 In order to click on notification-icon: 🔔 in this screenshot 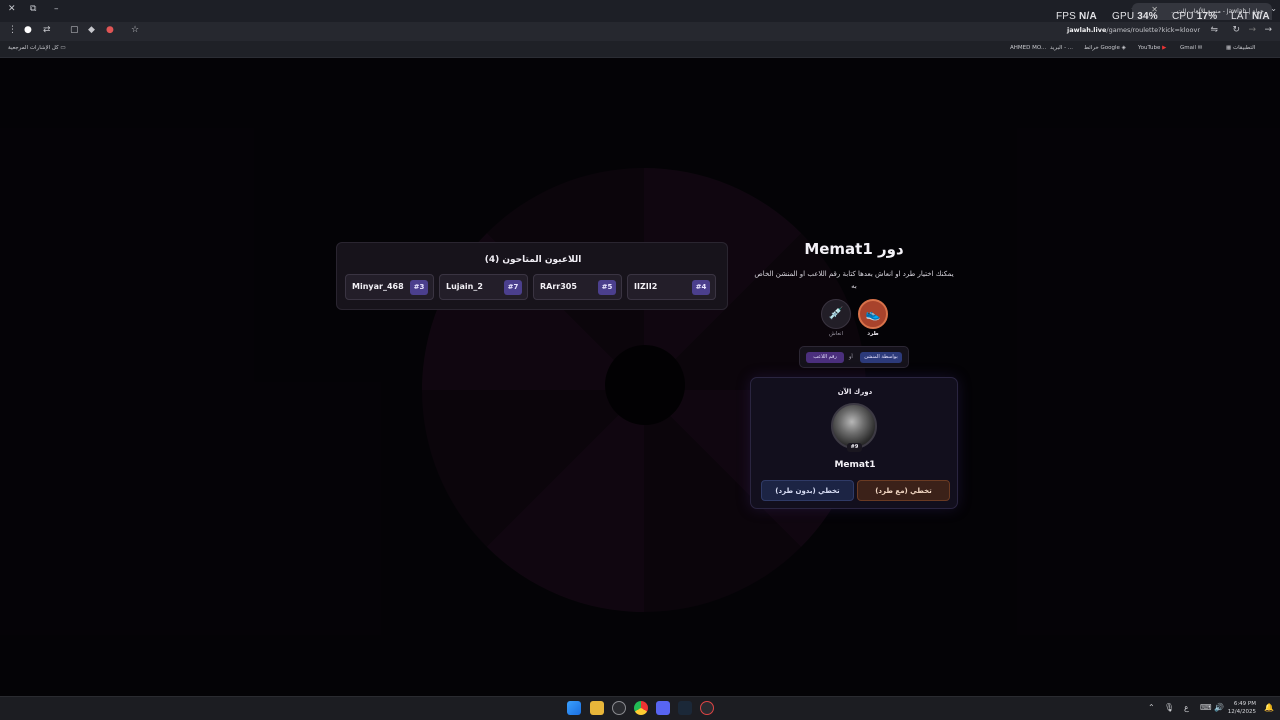, I will do `click(1269, 707)`.